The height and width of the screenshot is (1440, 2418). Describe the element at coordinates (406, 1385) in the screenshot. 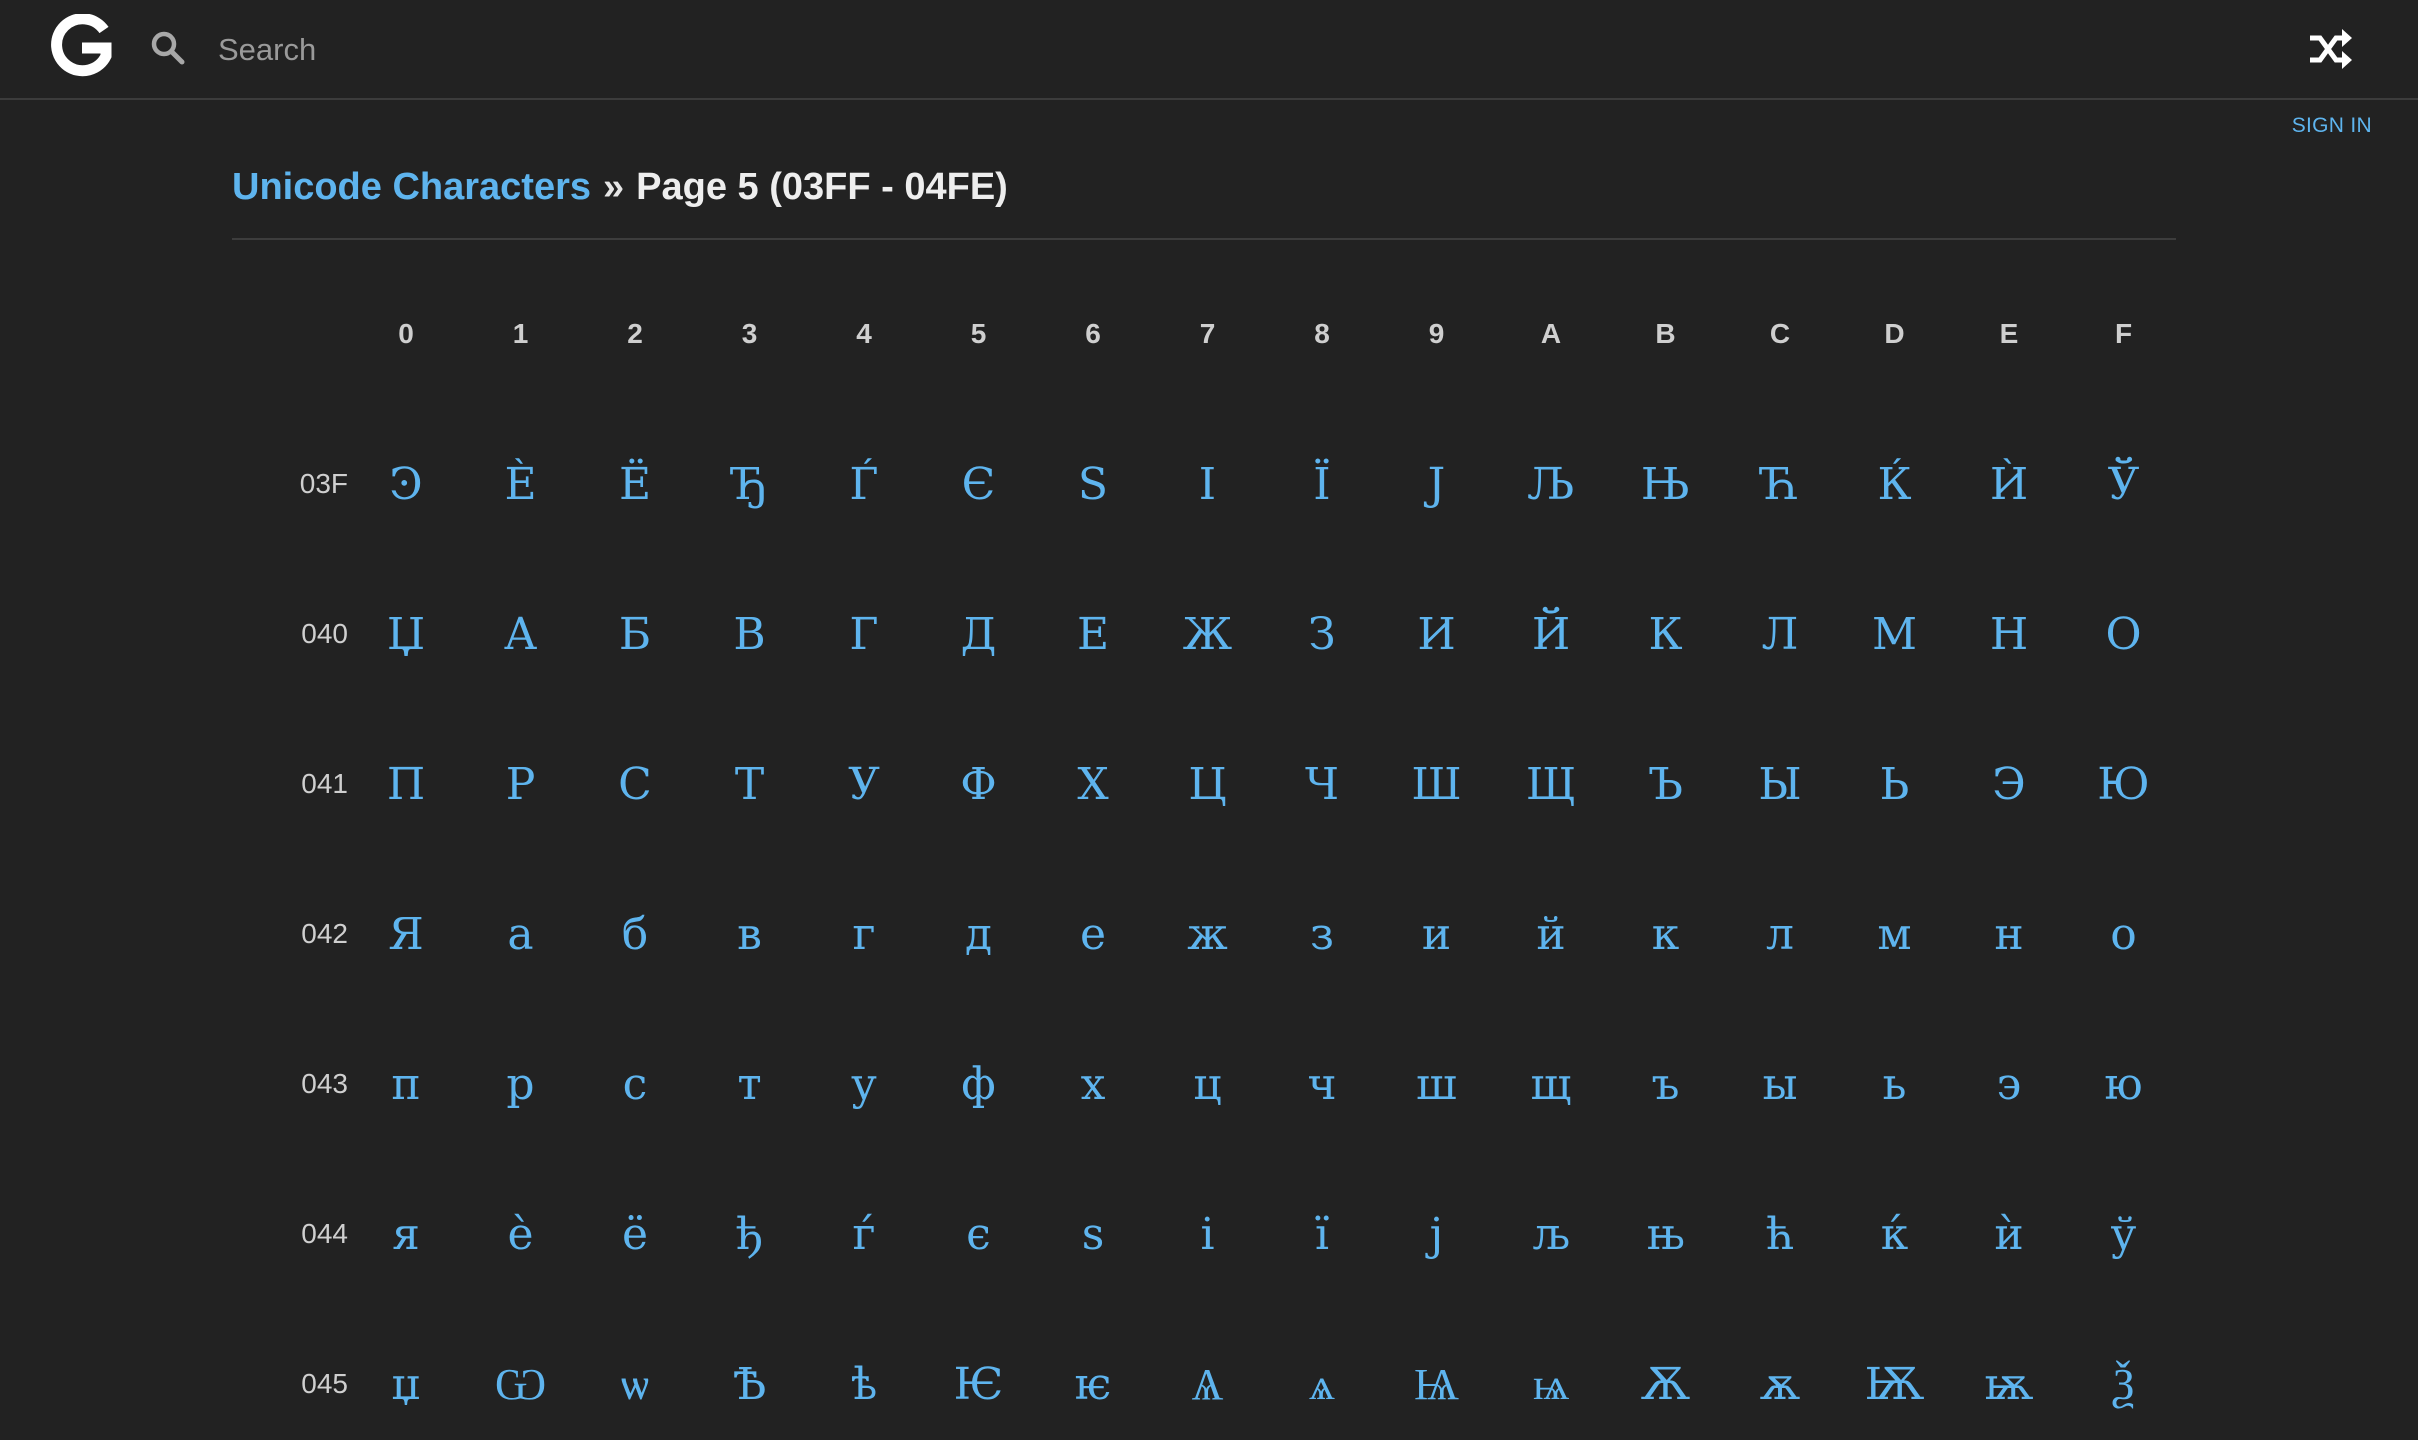

I see `character-link: џ` at that location.